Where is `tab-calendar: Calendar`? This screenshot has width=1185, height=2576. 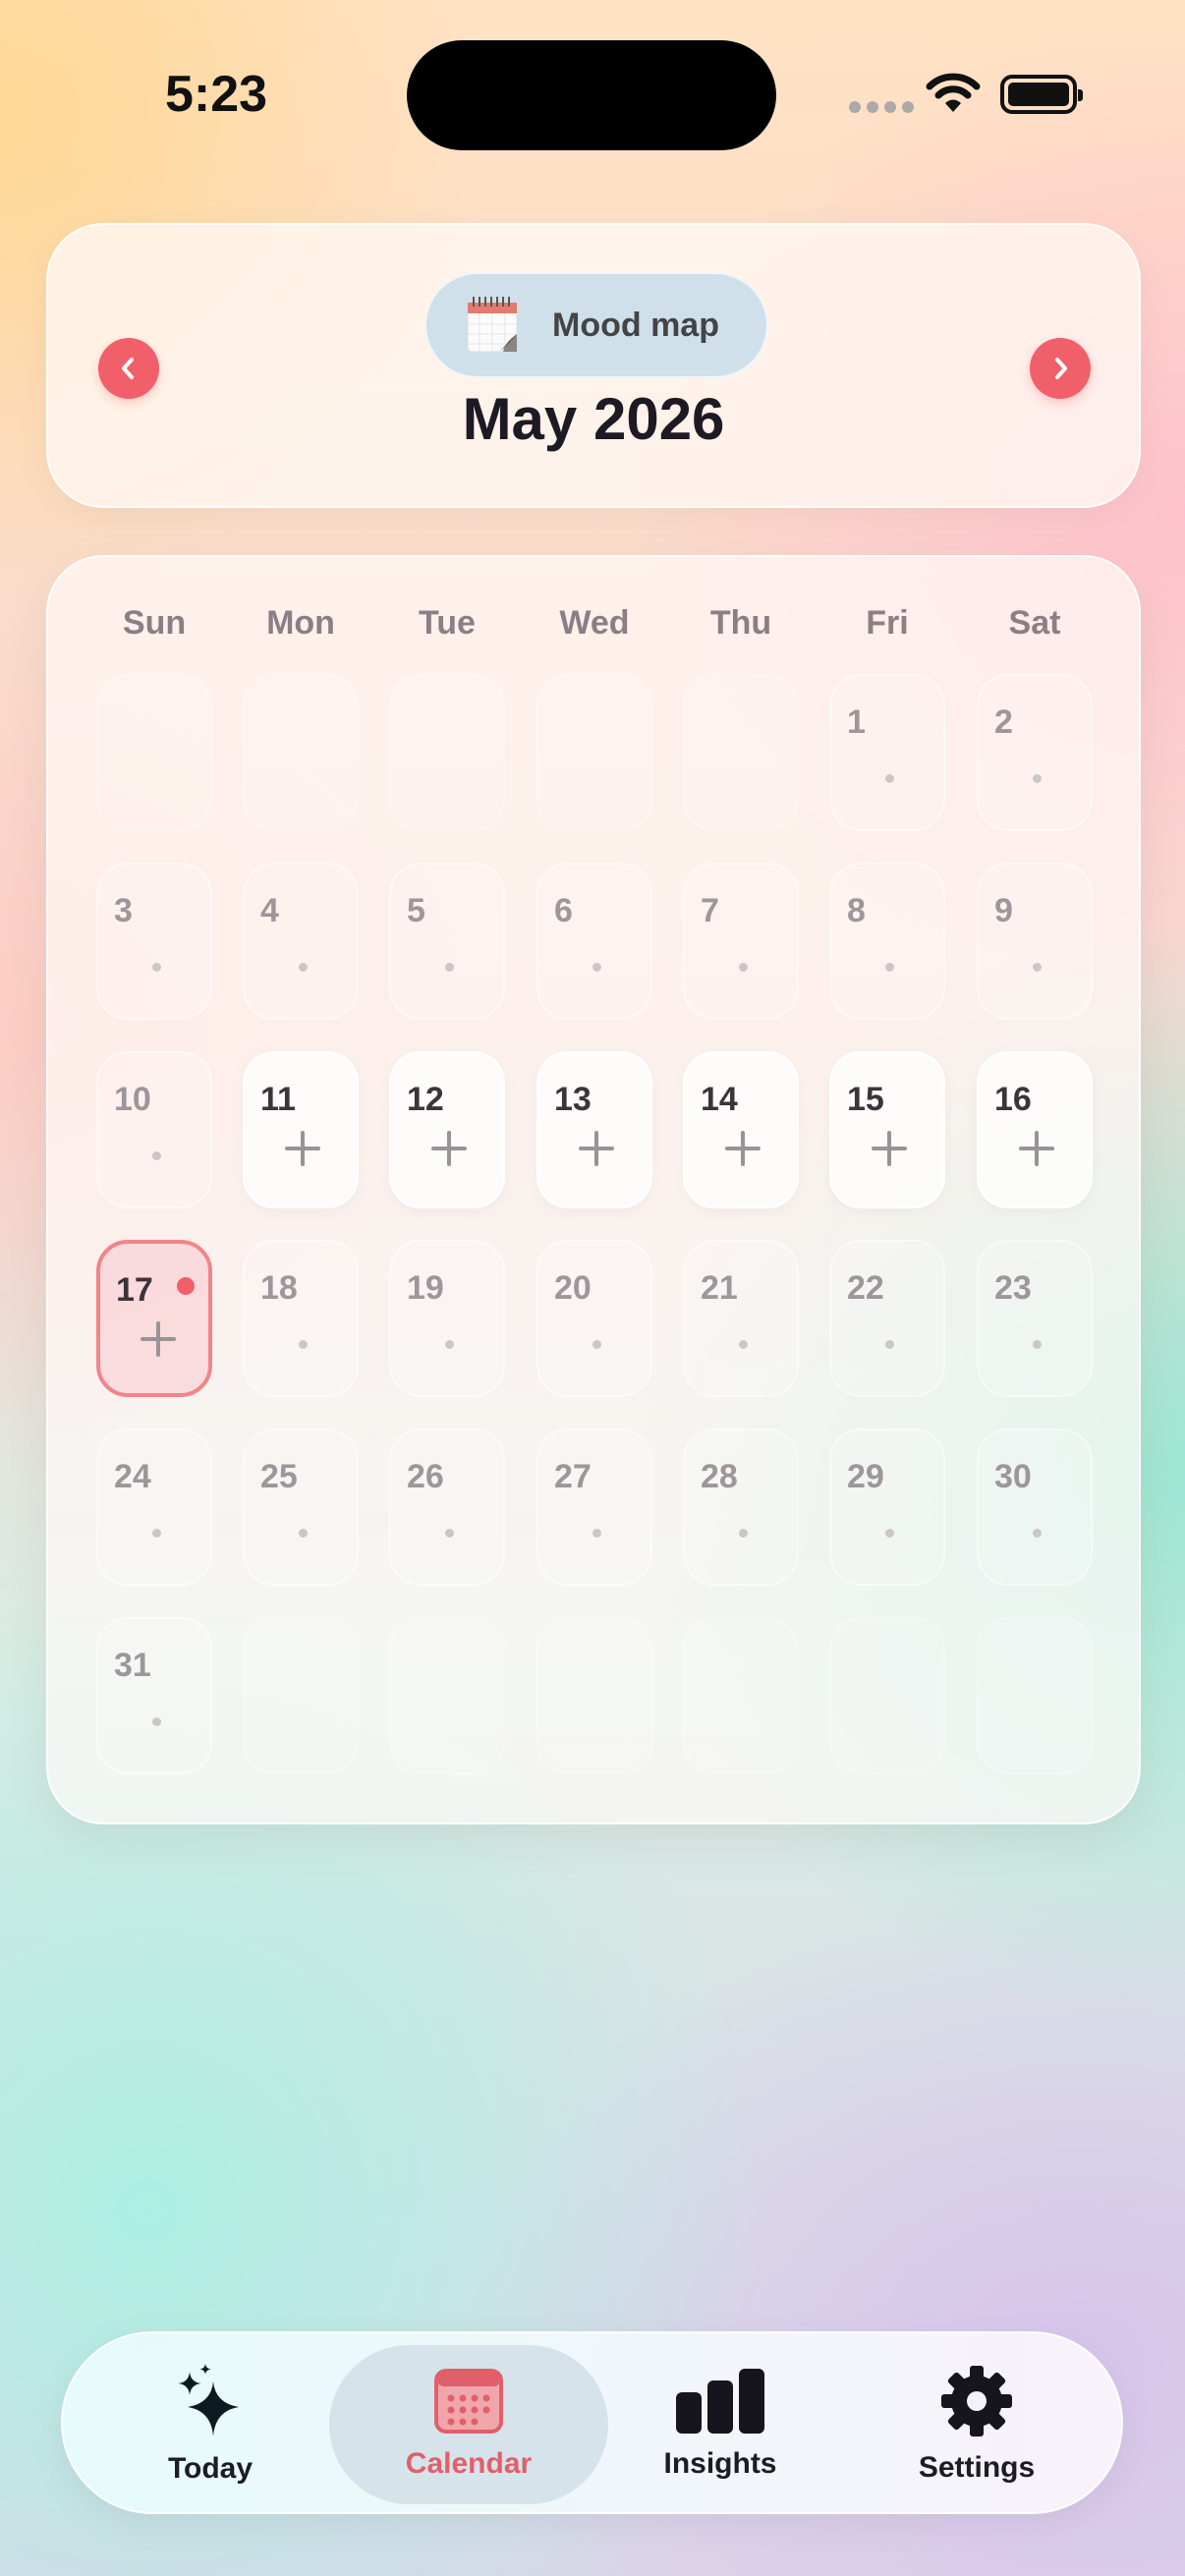 tab-calendar: Calendar is located at coordinates (469, 2424).